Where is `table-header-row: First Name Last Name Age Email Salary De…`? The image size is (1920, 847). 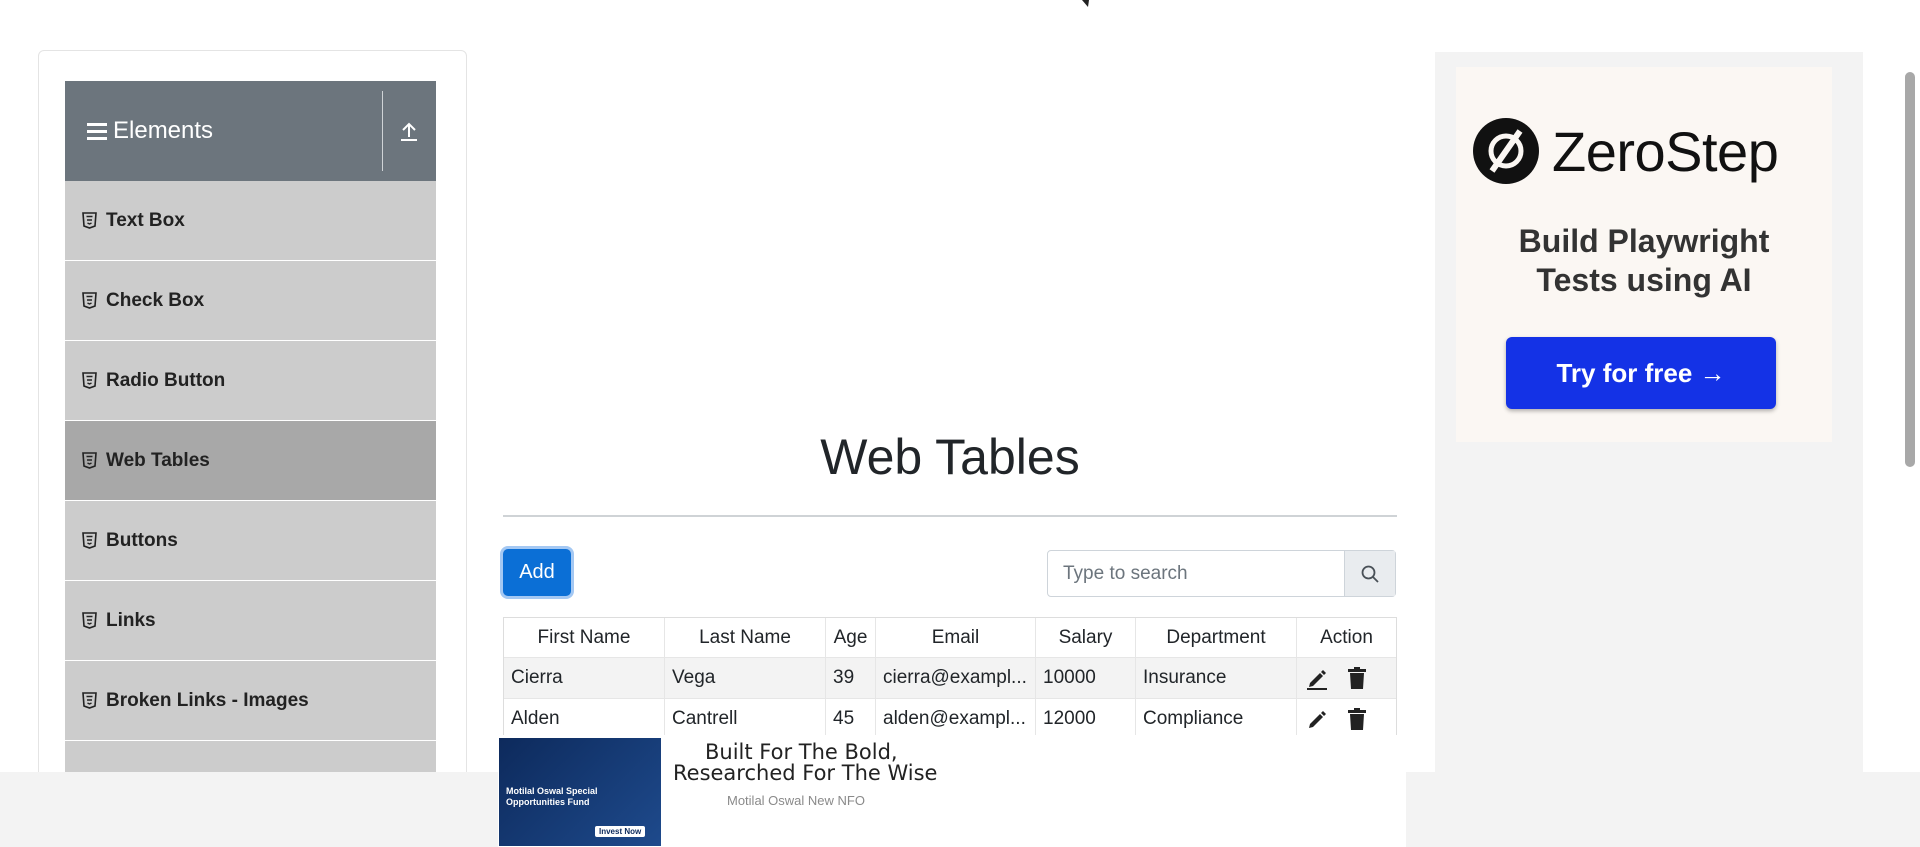 table-header-row: First Name Last Name Age Email Salary De… is located at coordinates (950, 638).